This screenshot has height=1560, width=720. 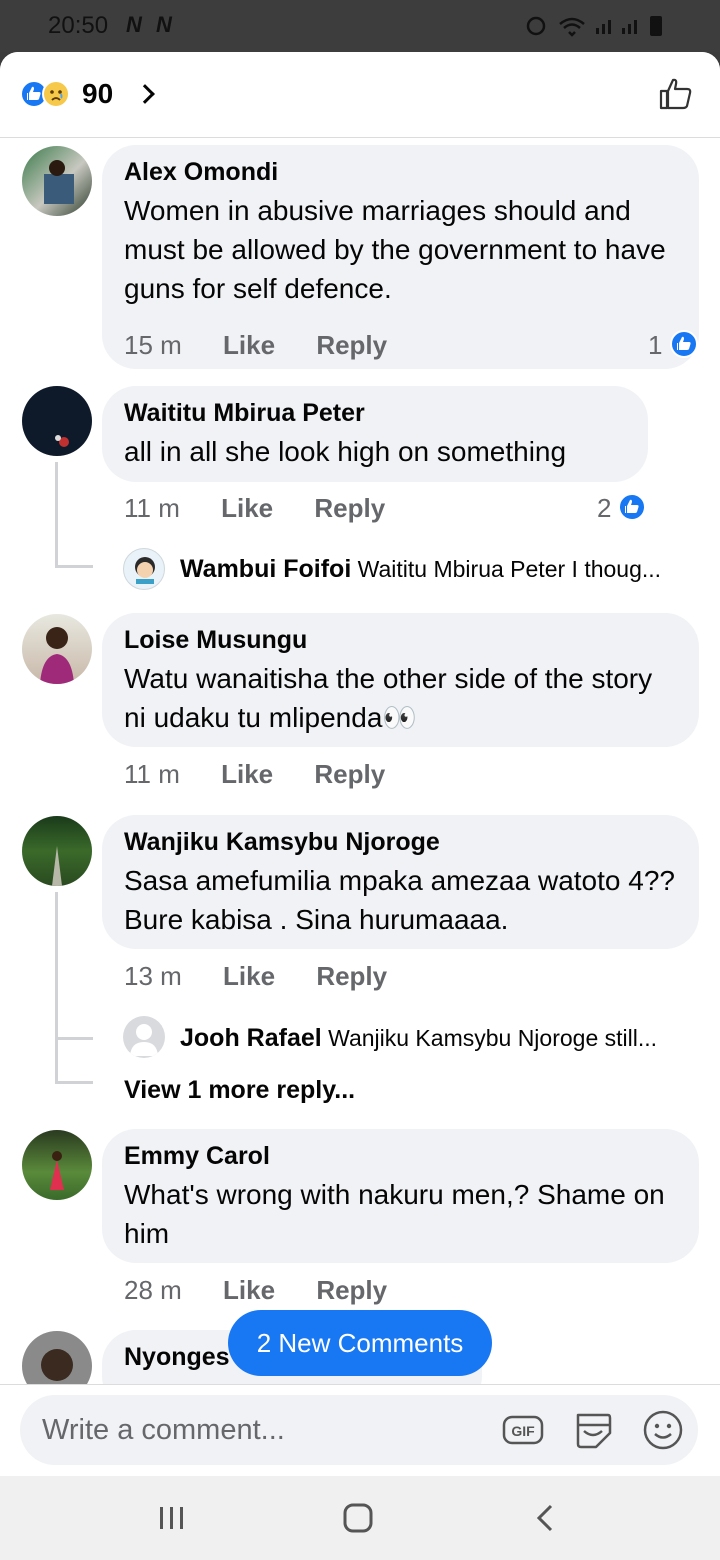 I want to click on sad-reaction-icon, so click(x=56, y=94).